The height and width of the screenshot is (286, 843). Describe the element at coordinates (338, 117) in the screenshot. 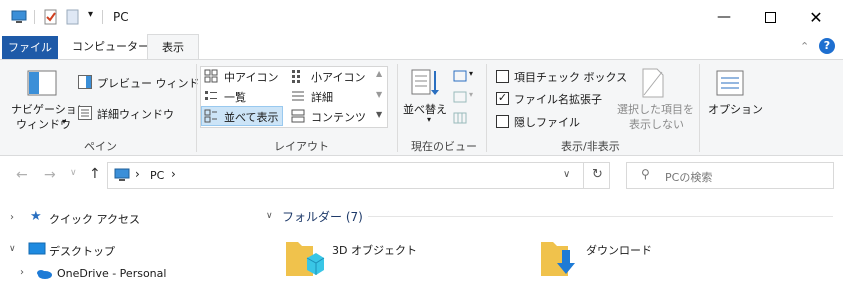

I see `layout-content: コンテンツ` at that location.